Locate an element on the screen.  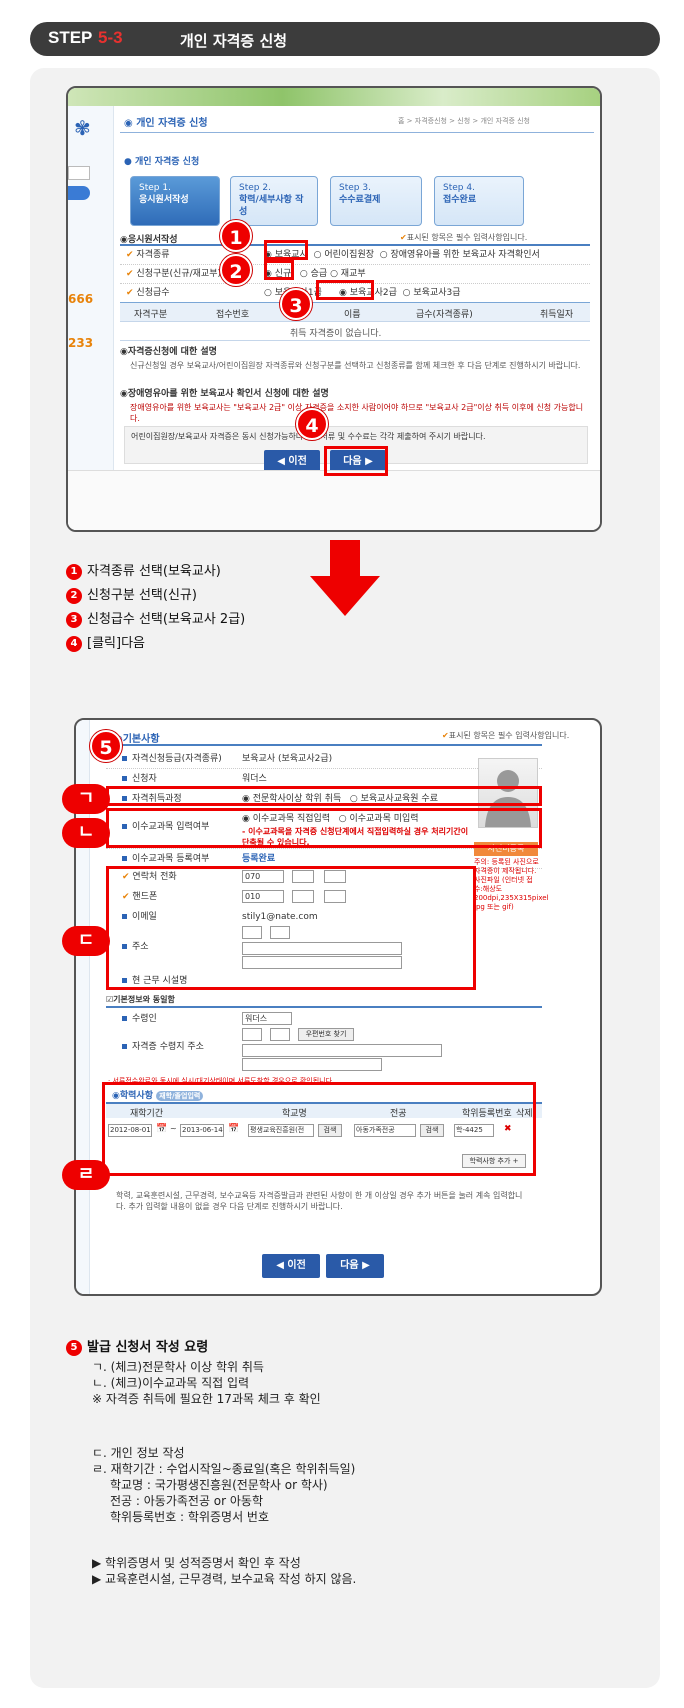
mark-digeut: ㄷ is located at coordinates (86, 941).